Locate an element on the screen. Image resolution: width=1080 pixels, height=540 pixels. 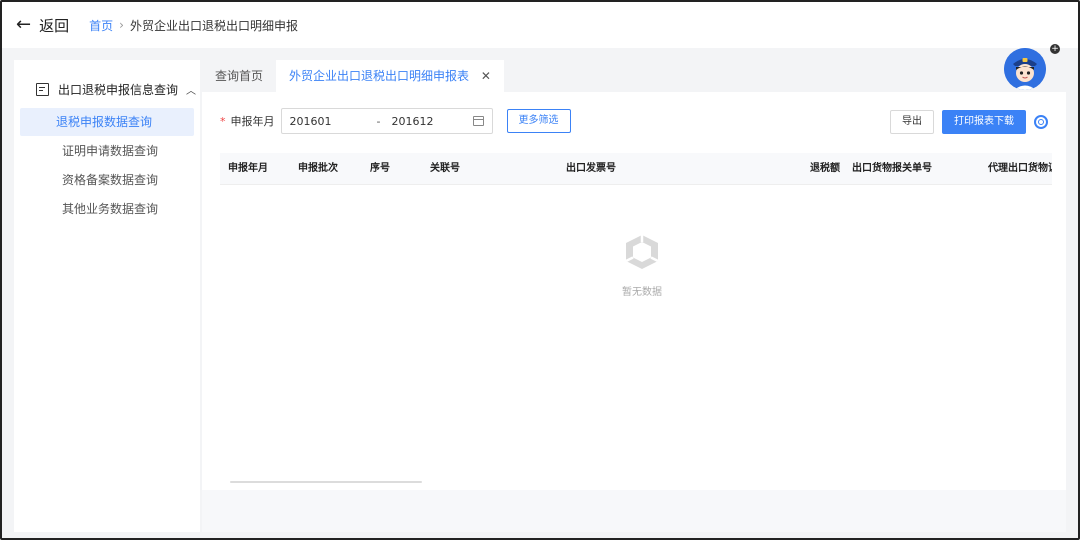
back-arrow-icon: ← is located at coordinates (24, 24).